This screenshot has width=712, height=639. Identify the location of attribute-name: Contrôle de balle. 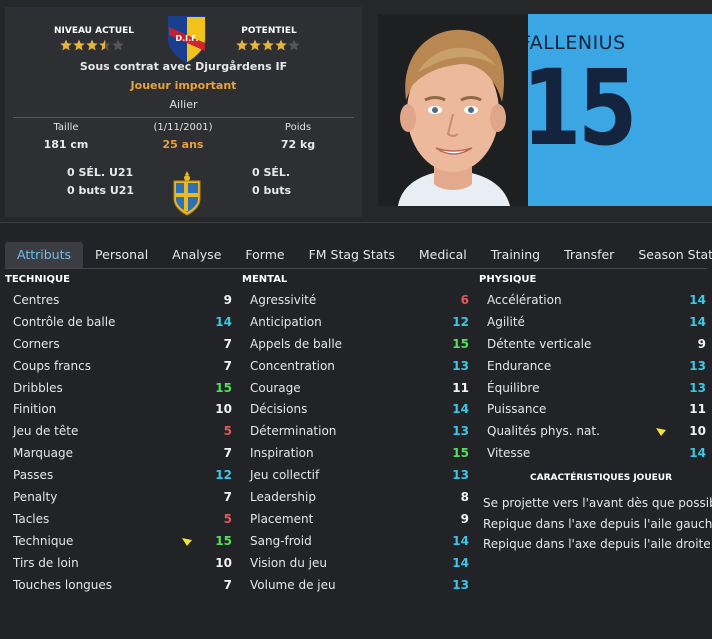
(64, 321).